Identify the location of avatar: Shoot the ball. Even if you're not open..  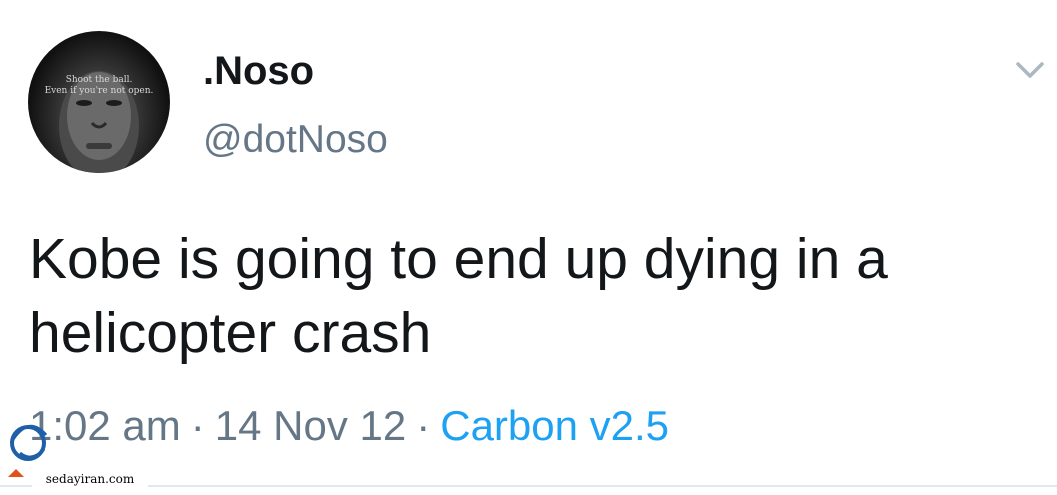
(99, 102).